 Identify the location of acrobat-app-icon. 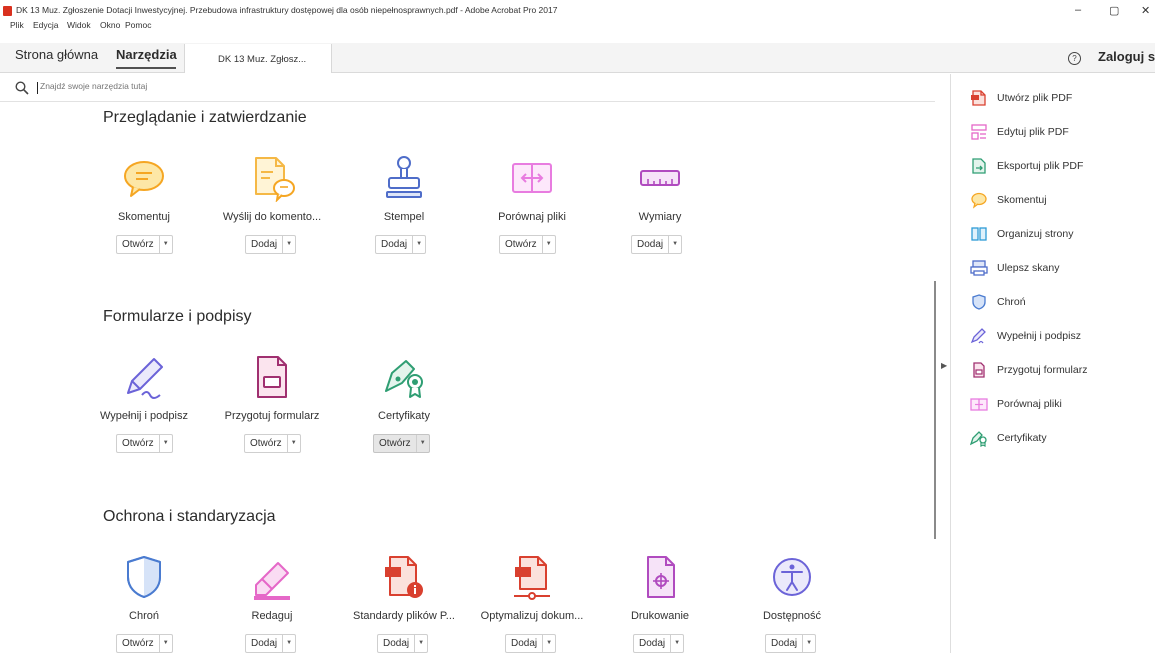
(7, 11).